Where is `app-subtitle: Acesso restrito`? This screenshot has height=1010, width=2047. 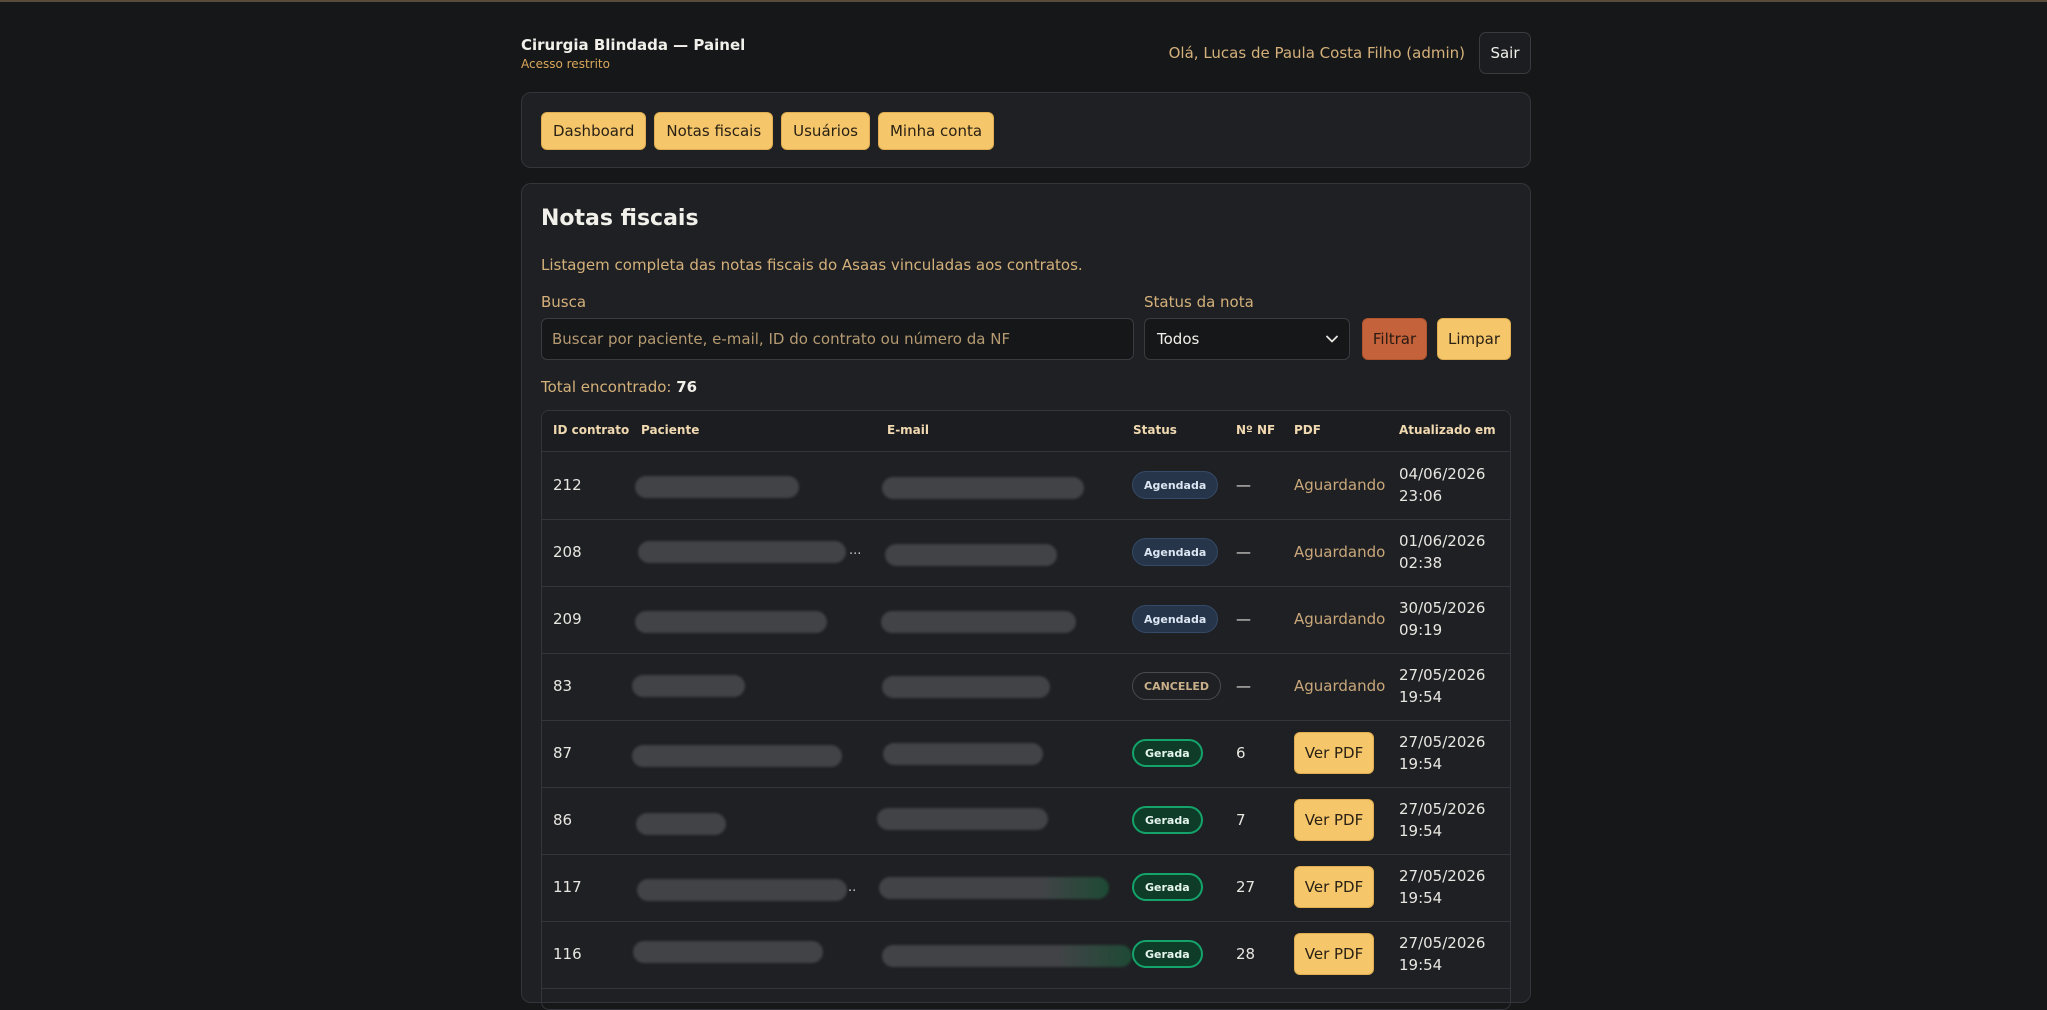
app-subtitle: Acesso restrito is located at coordinates (565, 64).